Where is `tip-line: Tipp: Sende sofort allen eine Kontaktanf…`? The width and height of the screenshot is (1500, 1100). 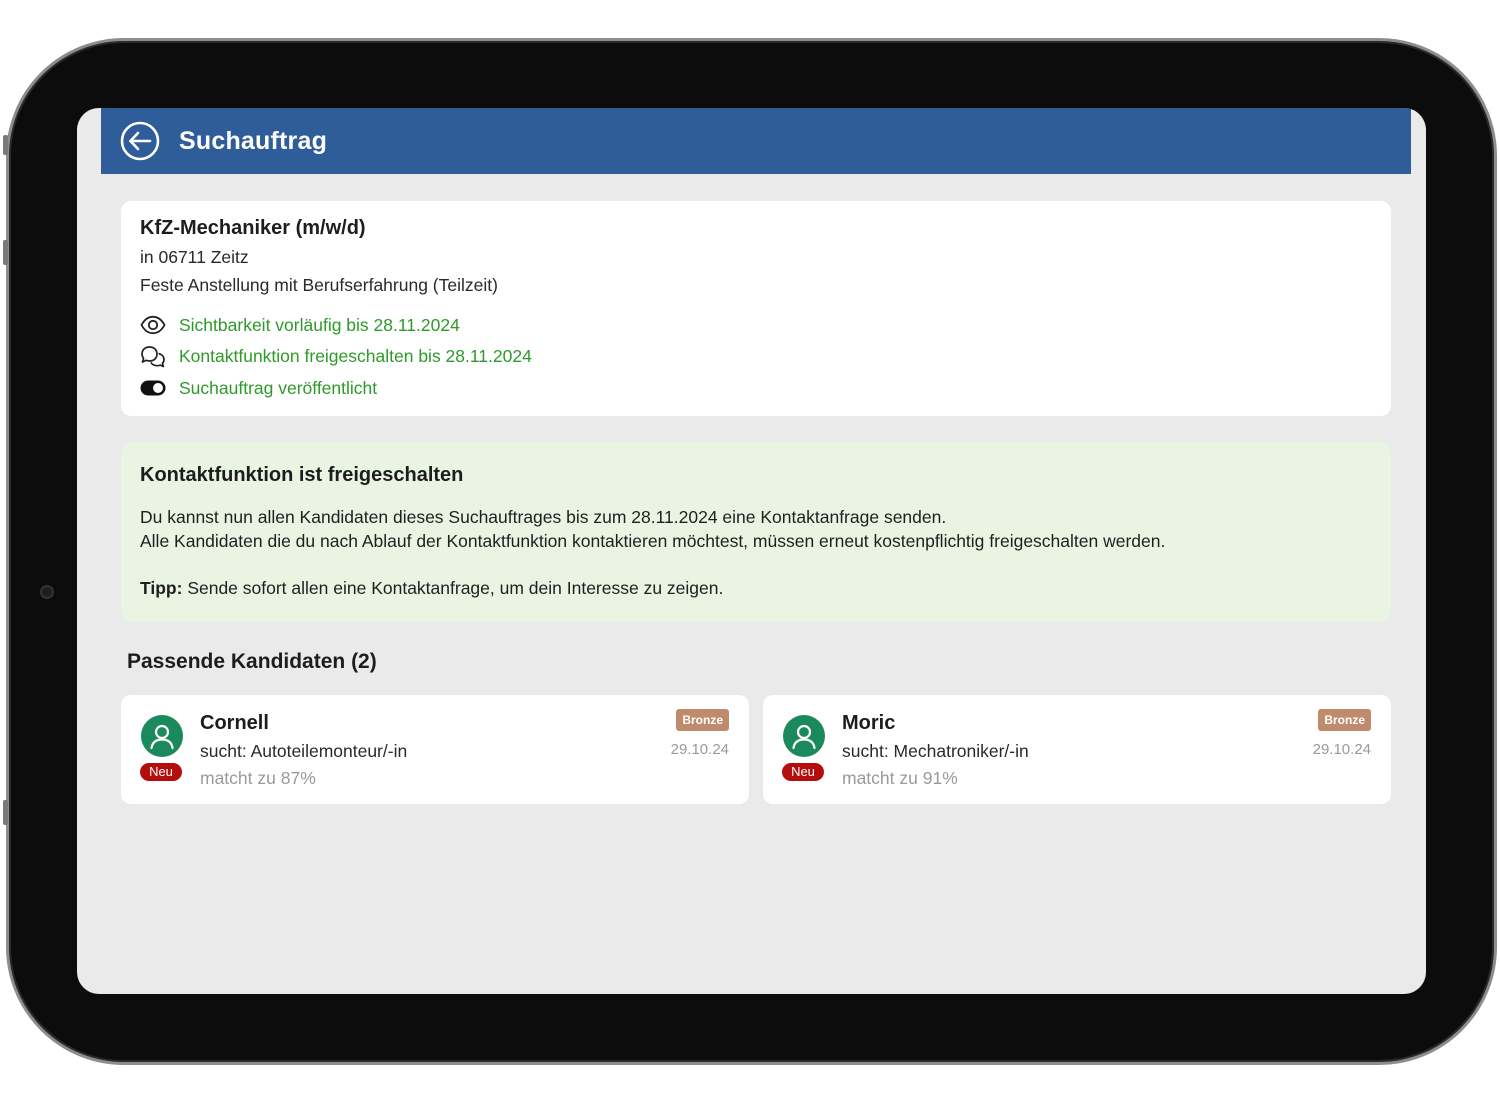
tip-line: Tipp: Sende sofort allen eine Kontaktanf… is located at coordinates (756, 588).